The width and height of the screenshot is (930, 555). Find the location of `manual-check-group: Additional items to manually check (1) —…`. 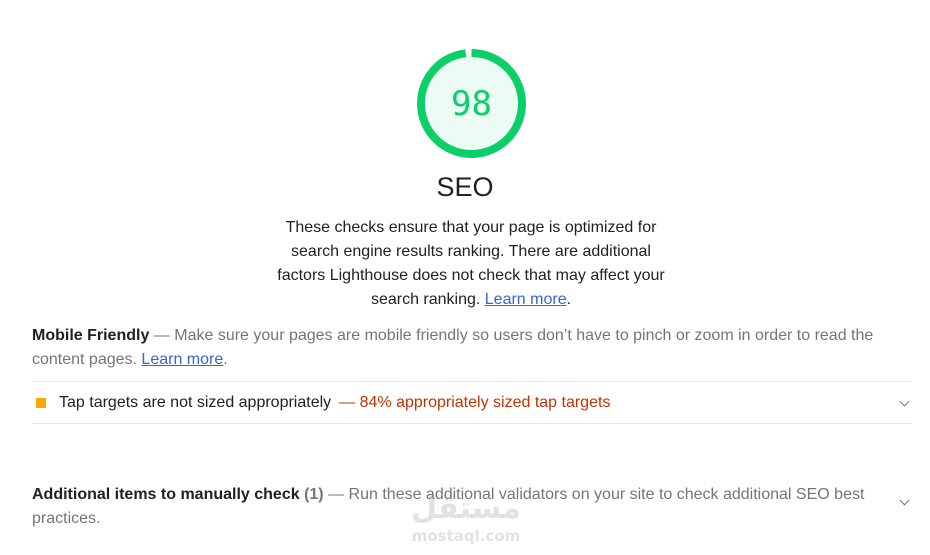

manual-check-group: Additional items to manually check (1) —… is located at coordinates (472, 507).